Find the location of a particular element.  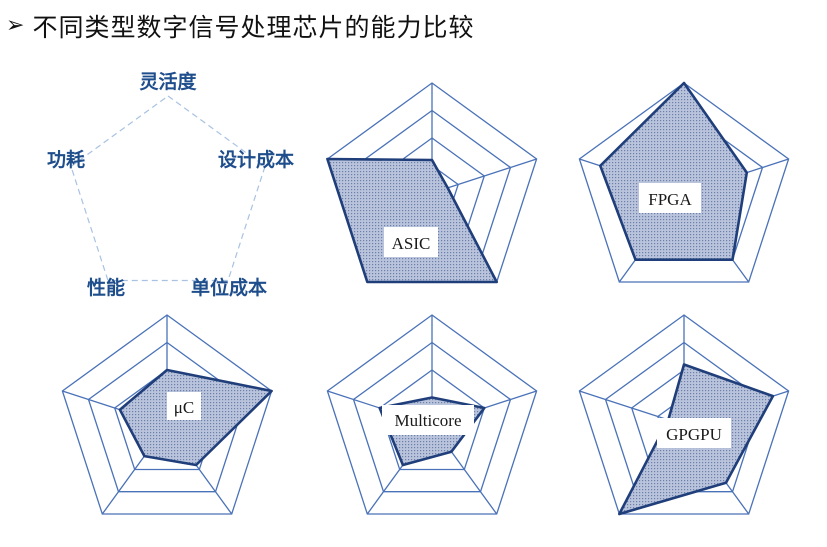

legend-label-power: 功耗 is located at coordinates (66, 160).